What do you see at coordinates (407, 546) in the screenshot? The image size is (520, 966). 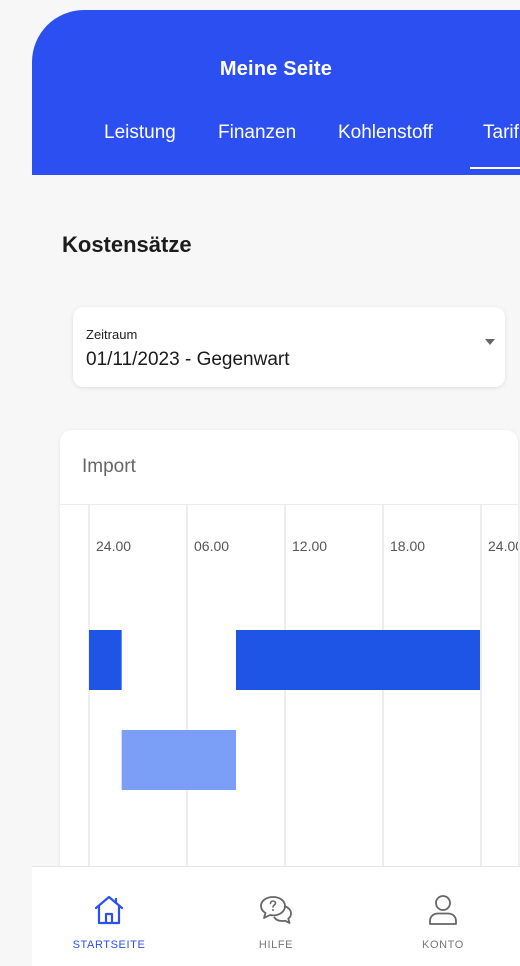 I see `x-tick-label: 18.00` at bounding box center [407, 546].